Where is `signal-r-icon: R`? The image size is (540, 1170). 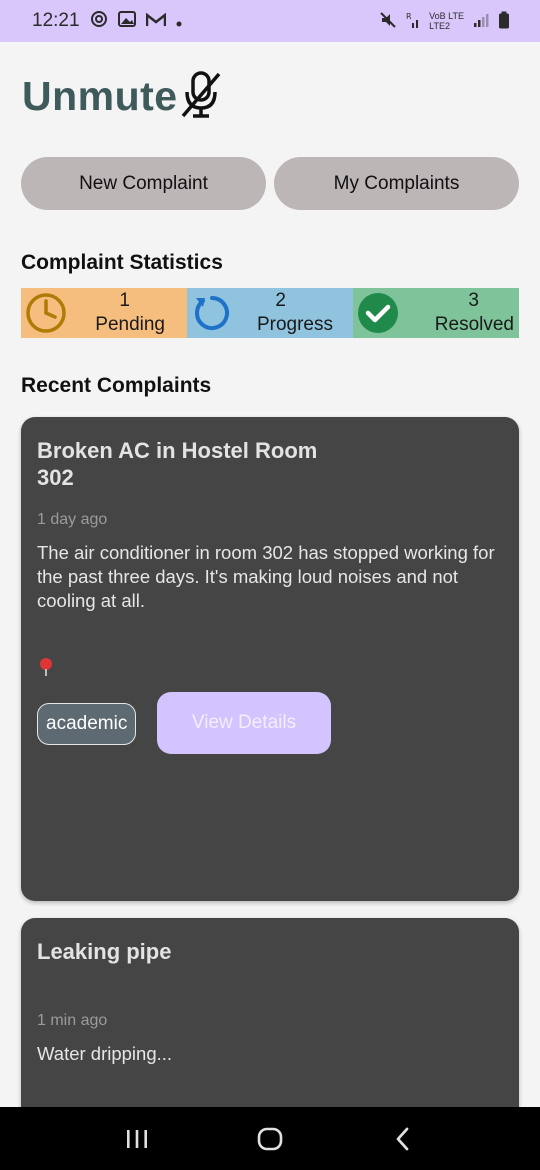 signal-r-icon: R is located at coordinates (413, 21).